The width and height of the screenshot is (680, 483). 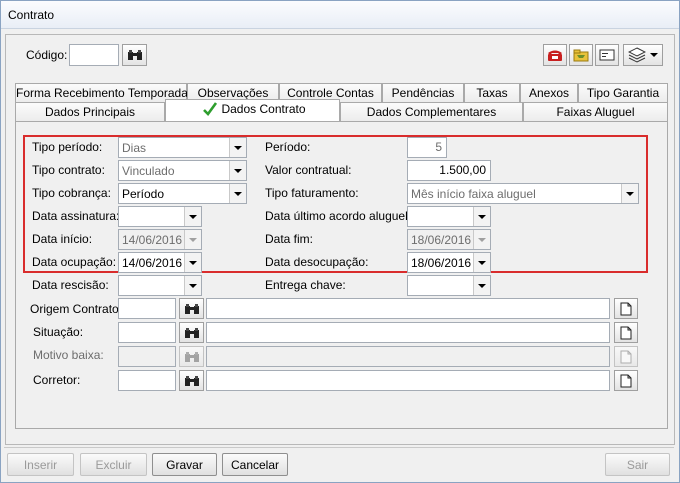 I want to click on situacao-desc-input, so click(x=408, y=332).